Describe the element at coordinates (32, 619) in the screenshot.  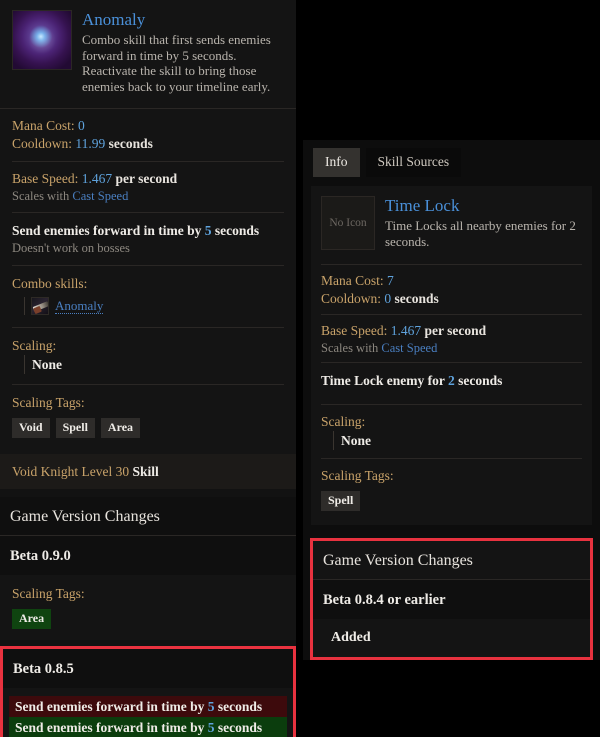
I see `scaling-tag-added: Area` at that location.